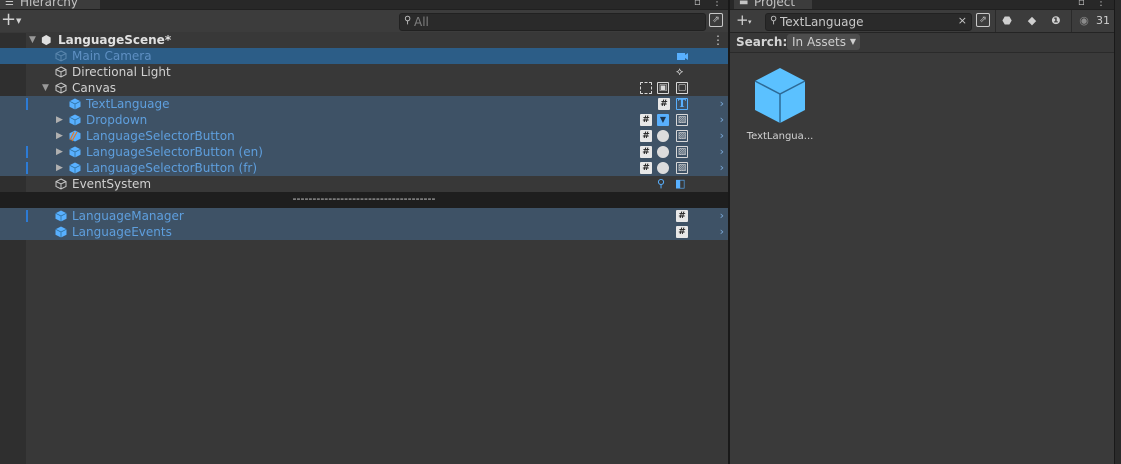  Describe the element at coordinates (160, 136) in the screenshot. I see `row-label: LanguageSelectorButton` at that location.